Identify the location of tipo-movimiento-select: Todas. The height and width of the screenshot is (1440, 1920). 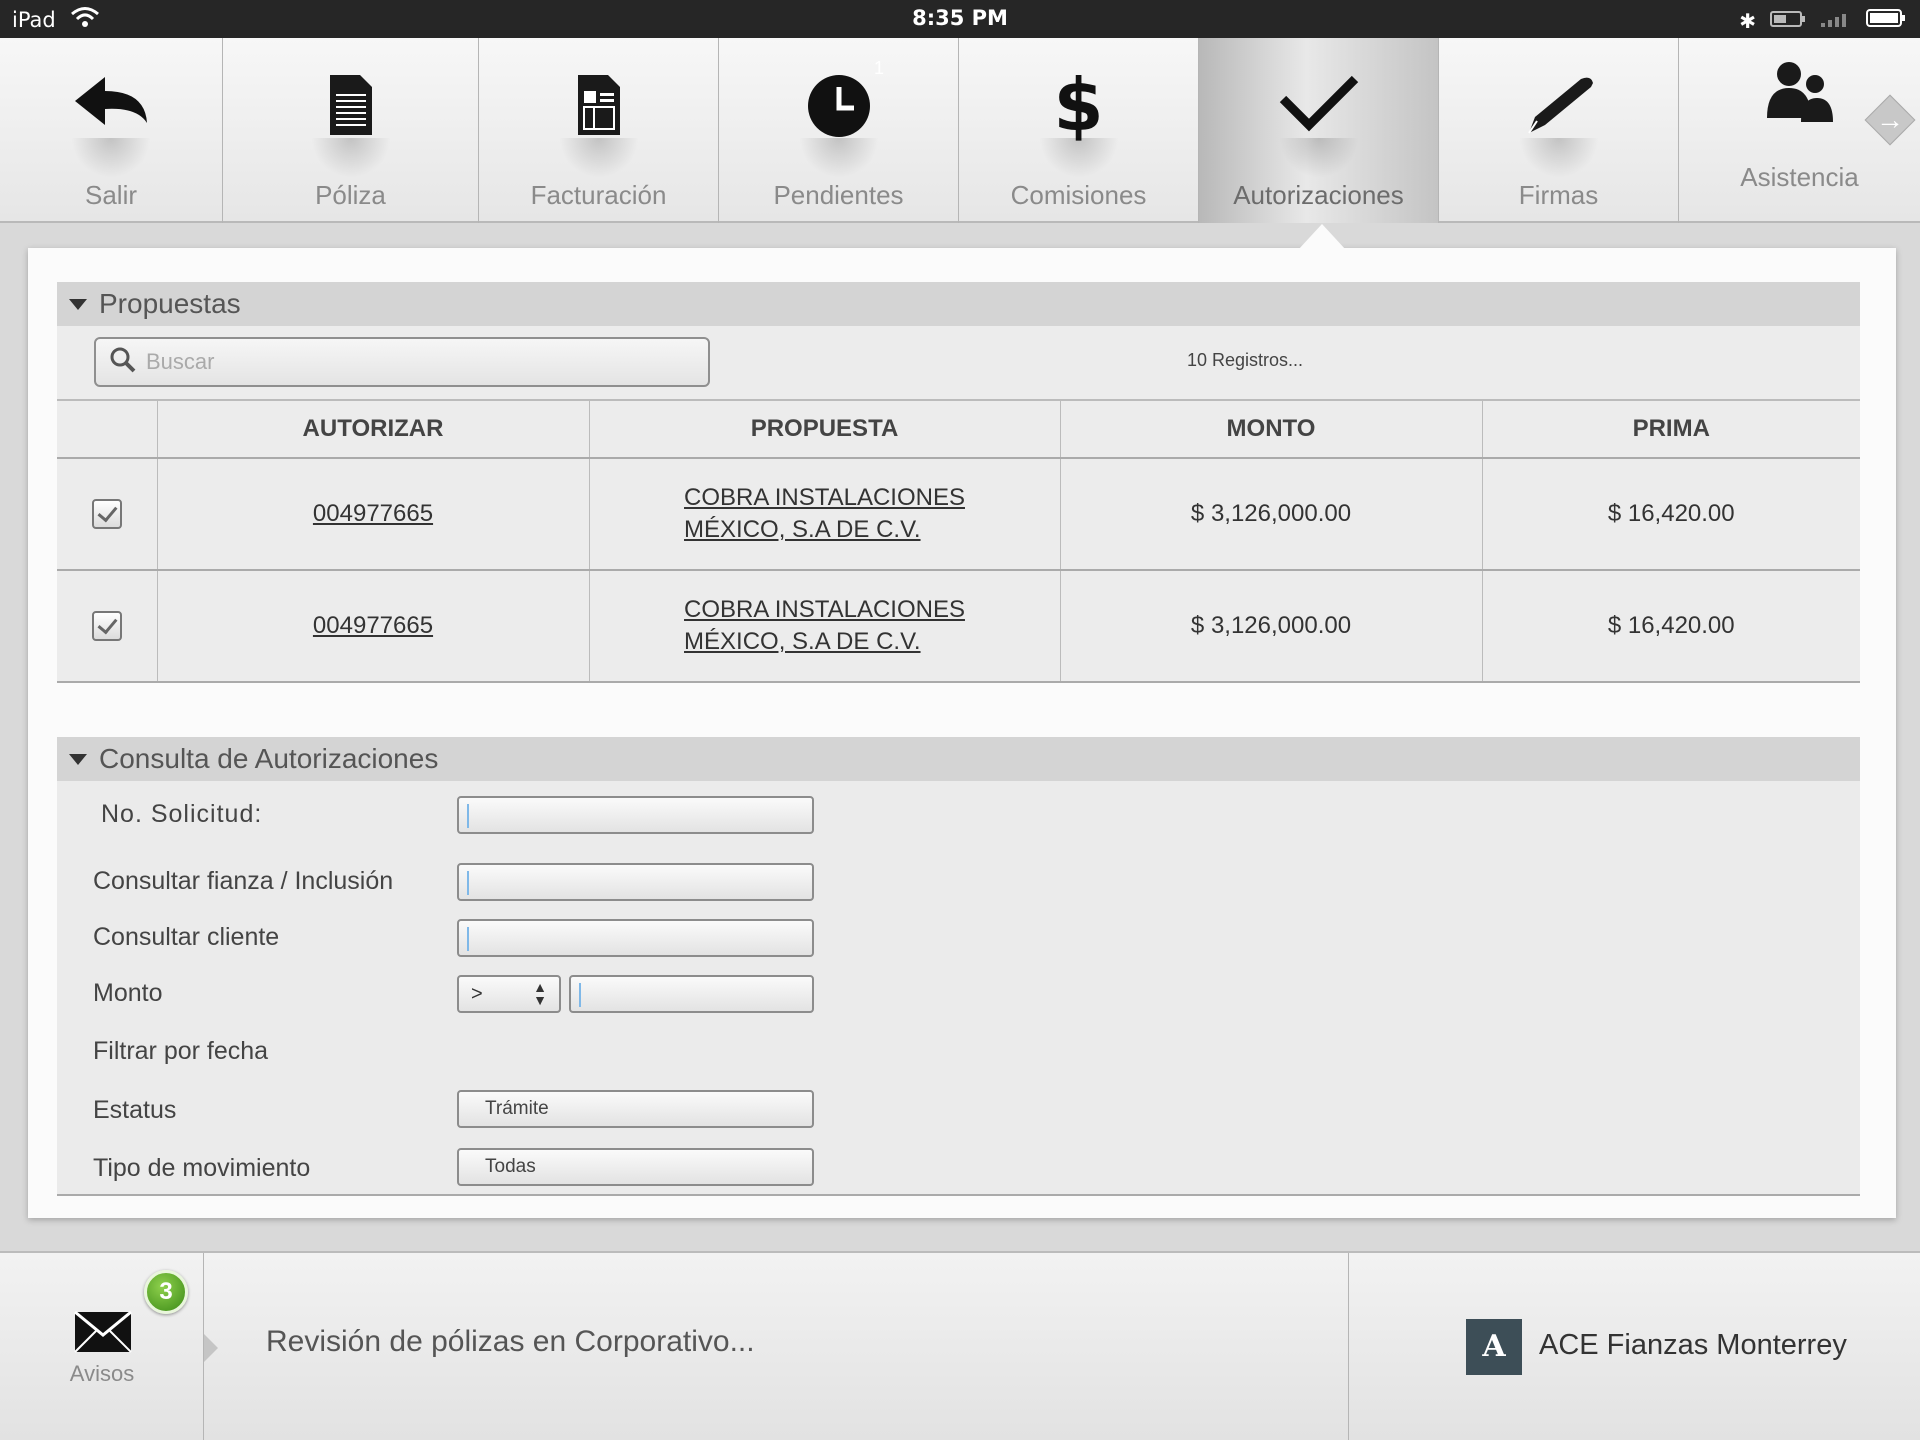
(635, 1167).